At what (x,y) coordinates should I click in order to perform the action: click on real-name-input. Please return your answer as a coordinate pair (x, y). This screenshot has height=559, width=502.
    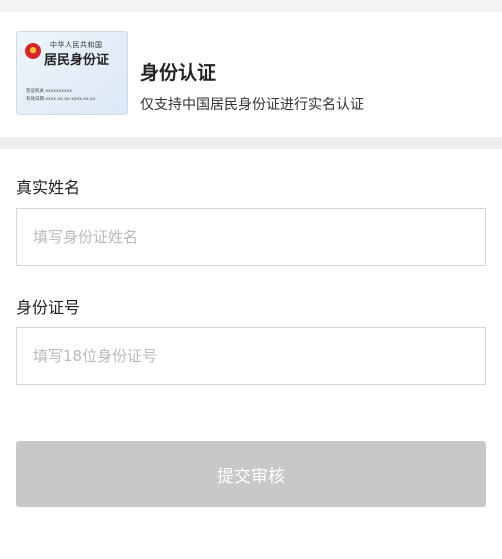
    Looking at the image, I should click on (251, 237).